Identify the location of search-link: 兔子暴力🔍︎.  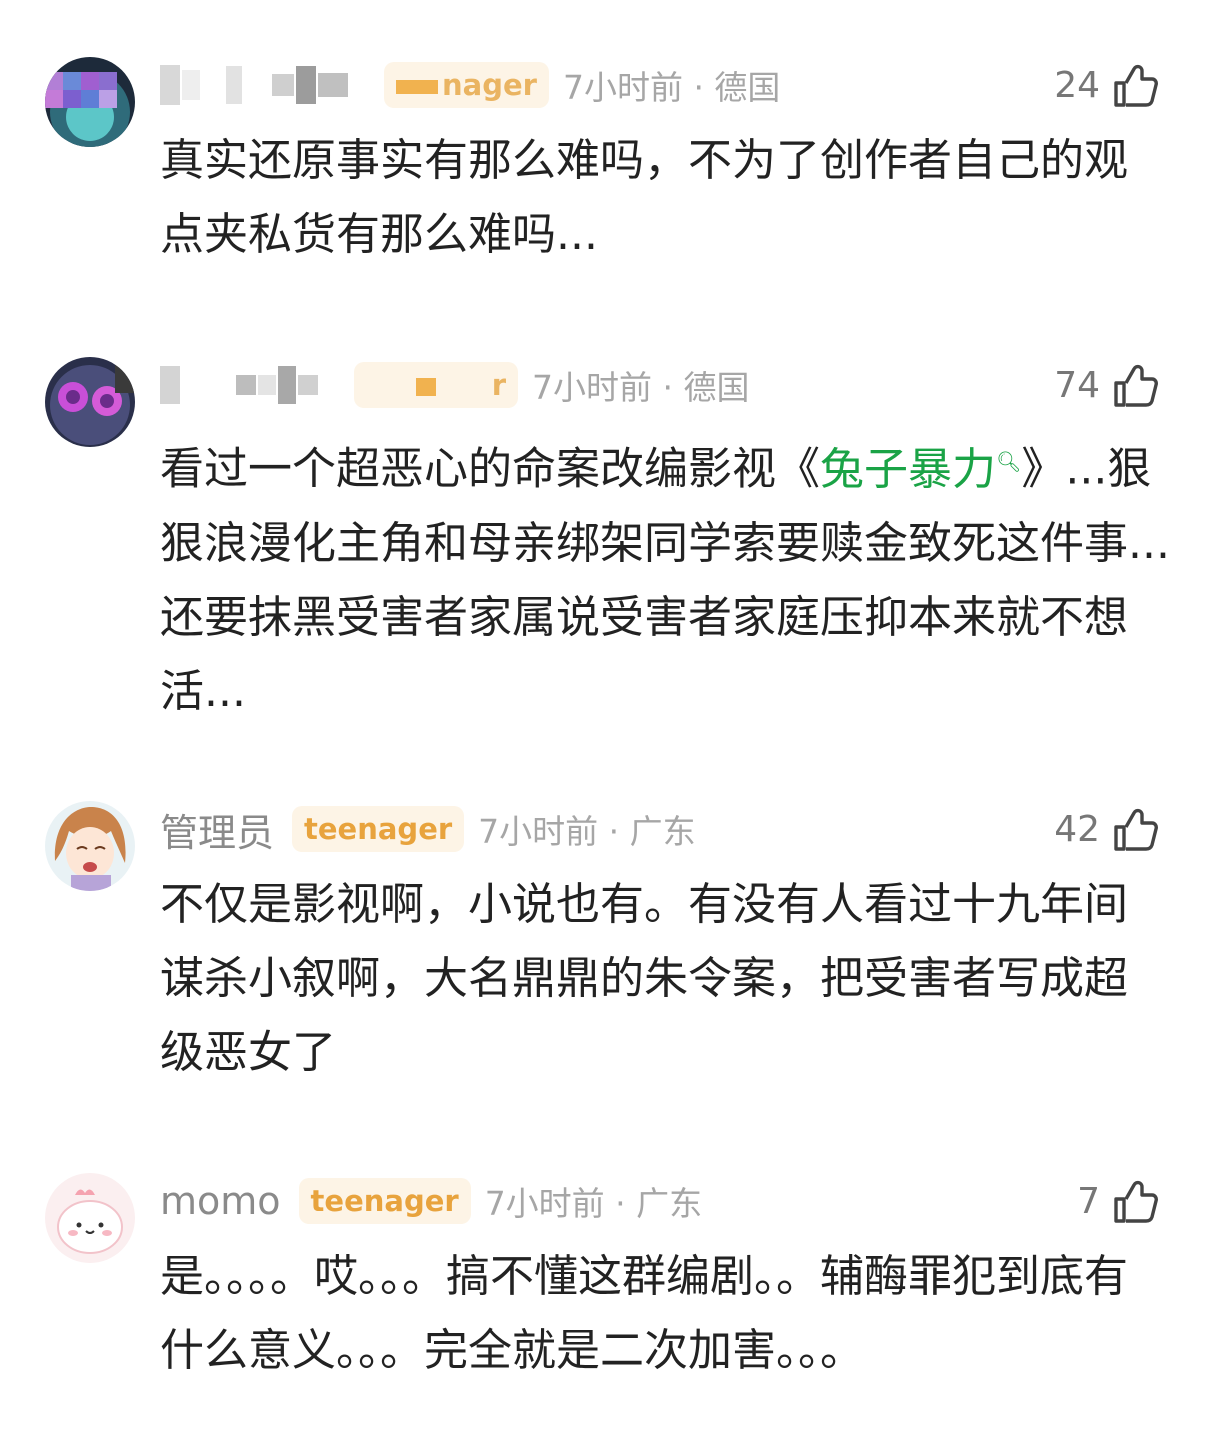
(920, 469).